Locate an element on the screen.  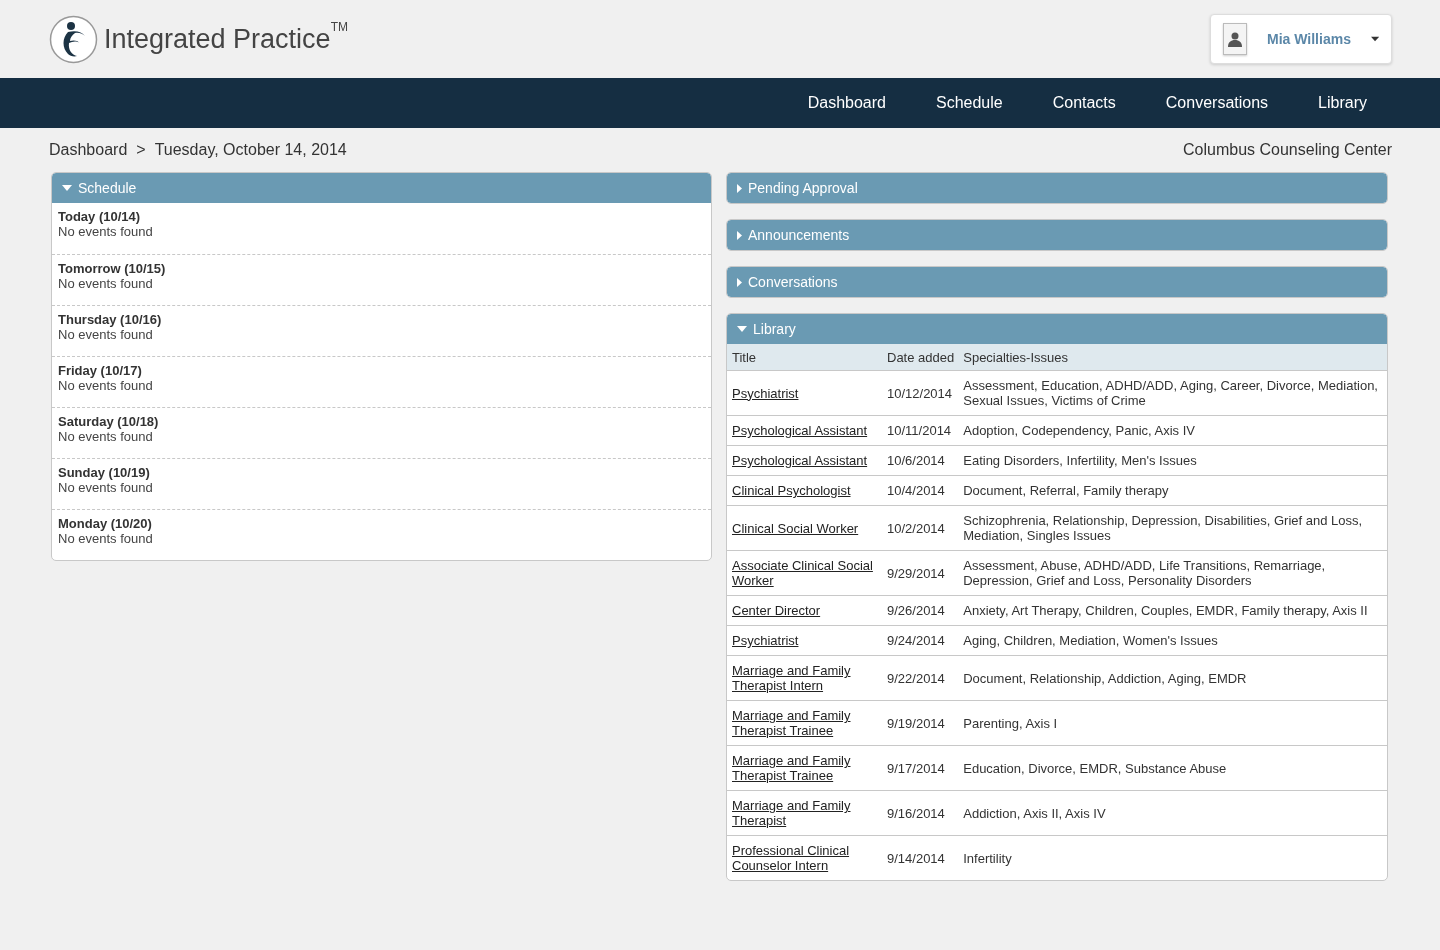
title-link: Marriage and Family Therapist is located at coordinates (805, 813).